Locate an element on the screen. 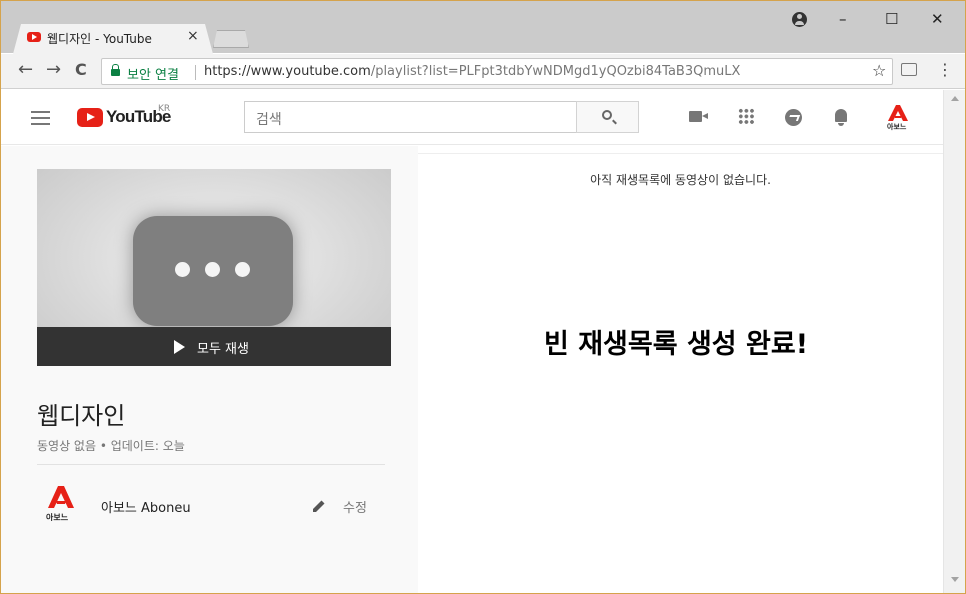  address-separator is located at coordinates (195, 72).